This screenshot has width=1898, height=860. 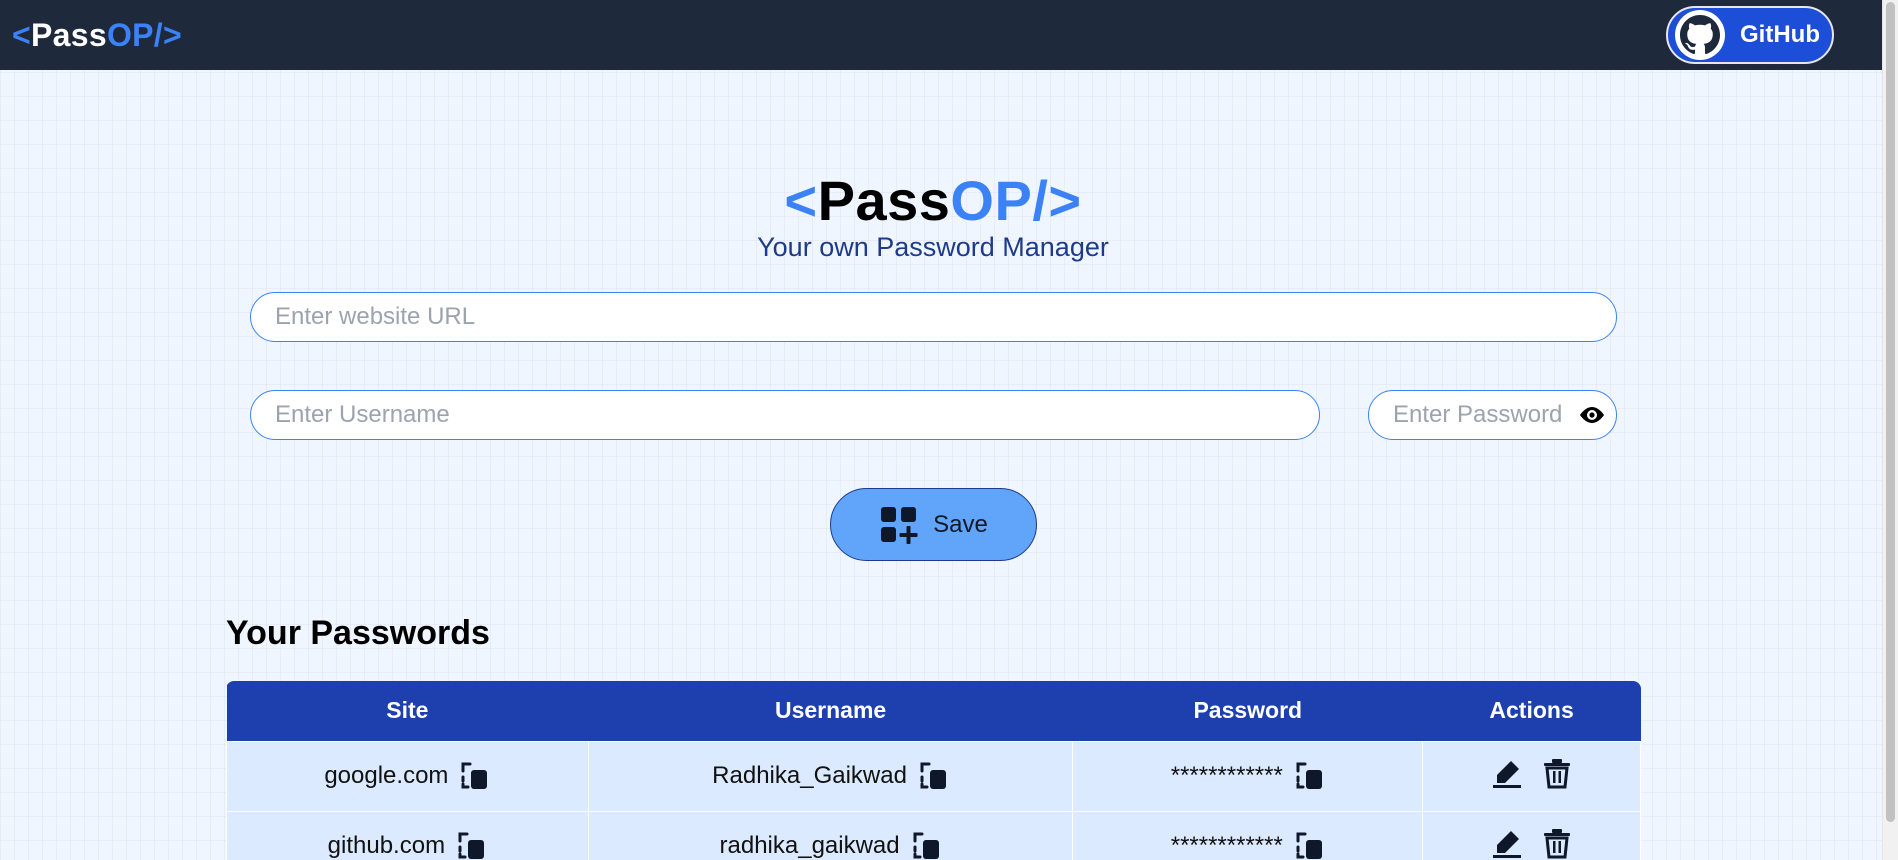 I want to click on navbar: <PassOP/> GitHub, so click(x=941, y=35).